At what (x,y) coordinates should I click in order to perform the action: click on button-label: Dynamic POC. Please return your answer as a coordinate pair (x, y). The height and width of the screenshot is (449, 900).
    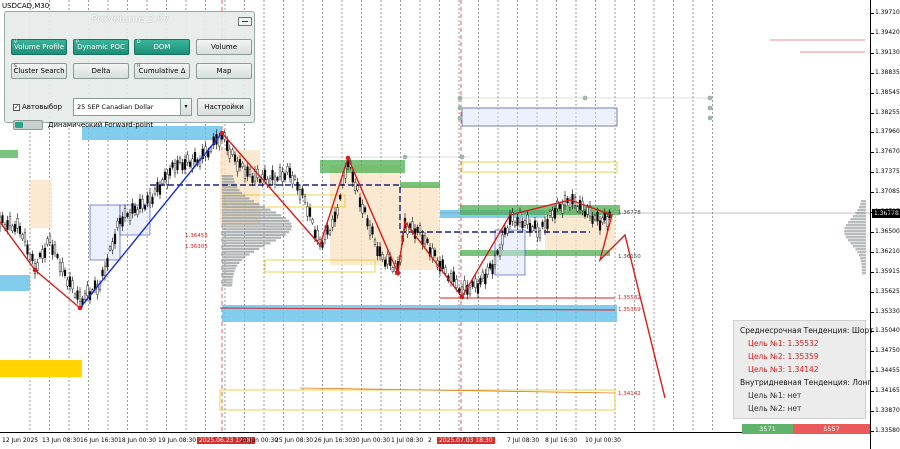
    Looking at the image, I should click on (101, 47).